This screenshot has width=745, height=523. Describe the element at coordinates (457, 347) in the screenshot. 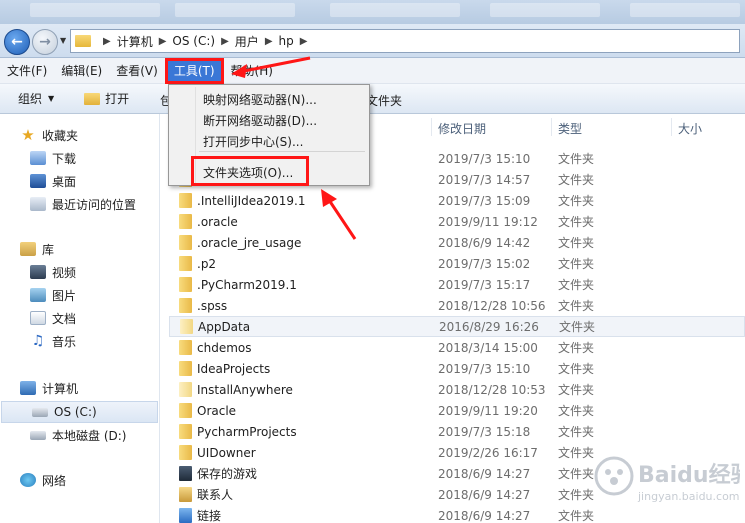

I see `file-row: chdemos 2018/3/14 15:00 文件夹` at that location.